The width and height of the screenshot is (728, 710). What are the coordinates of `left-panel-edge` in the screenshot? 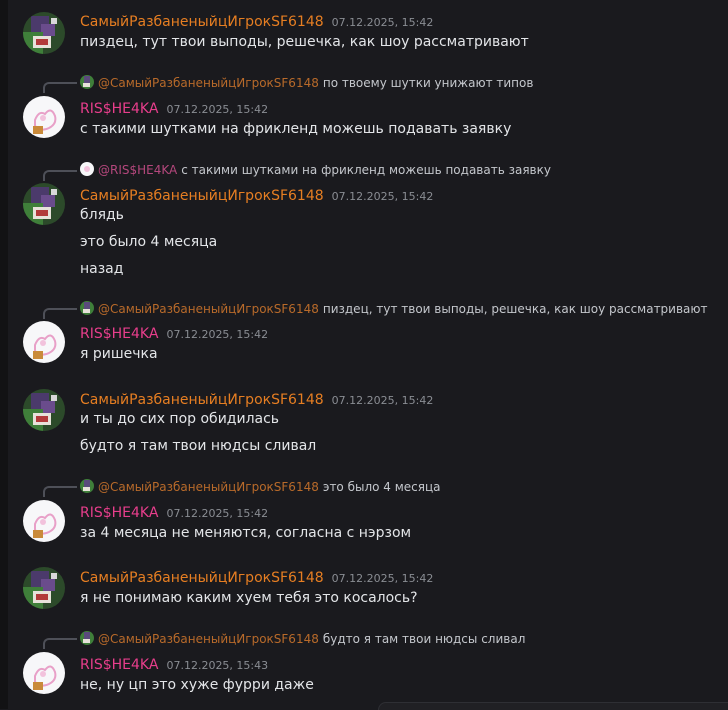 It's located at (4, 354).